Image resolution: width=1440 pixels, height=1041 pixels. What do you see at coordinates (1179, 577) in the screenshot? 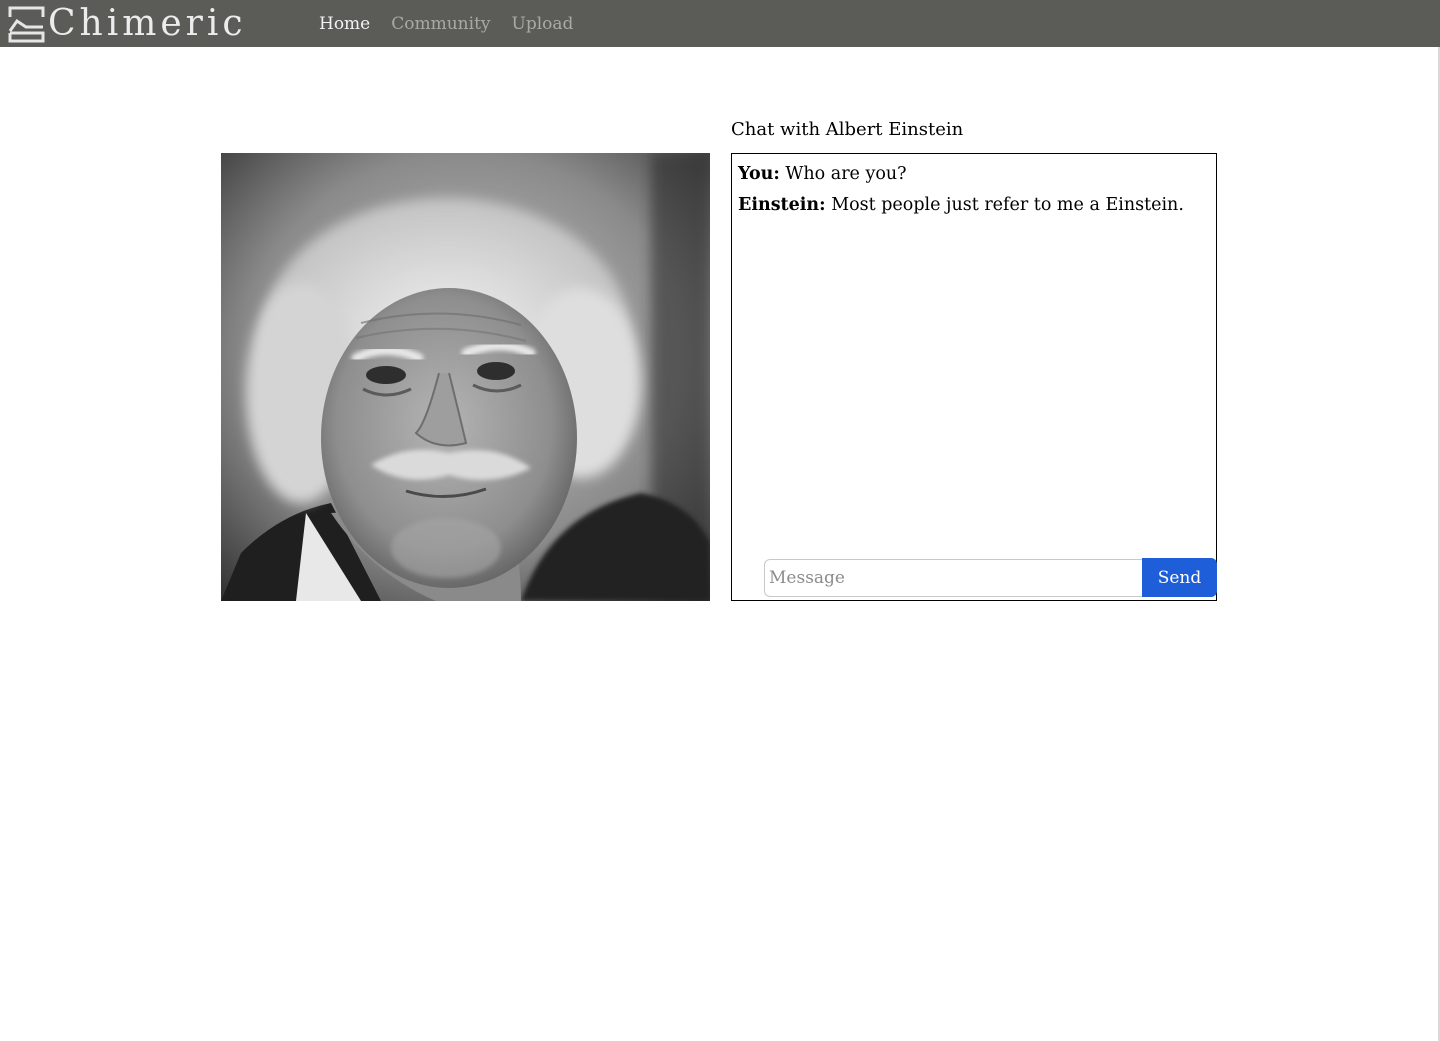
I see `send-button: Send` at bounding box center [1179, 577].